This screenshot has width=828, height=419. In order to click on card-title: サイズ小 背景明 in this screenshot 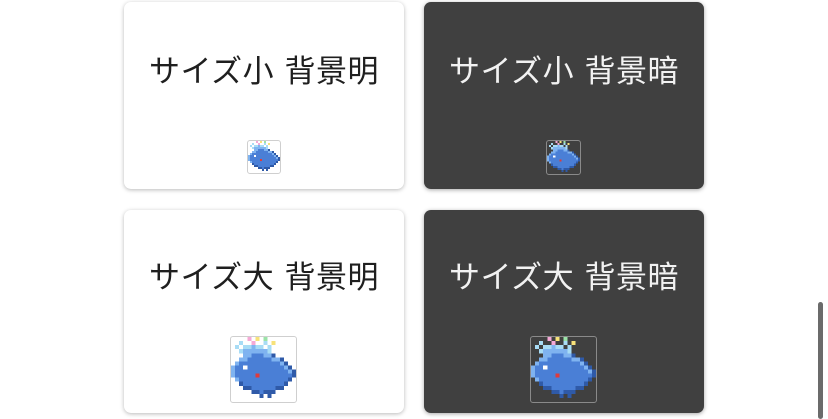, I will do `click(264, 72)`.